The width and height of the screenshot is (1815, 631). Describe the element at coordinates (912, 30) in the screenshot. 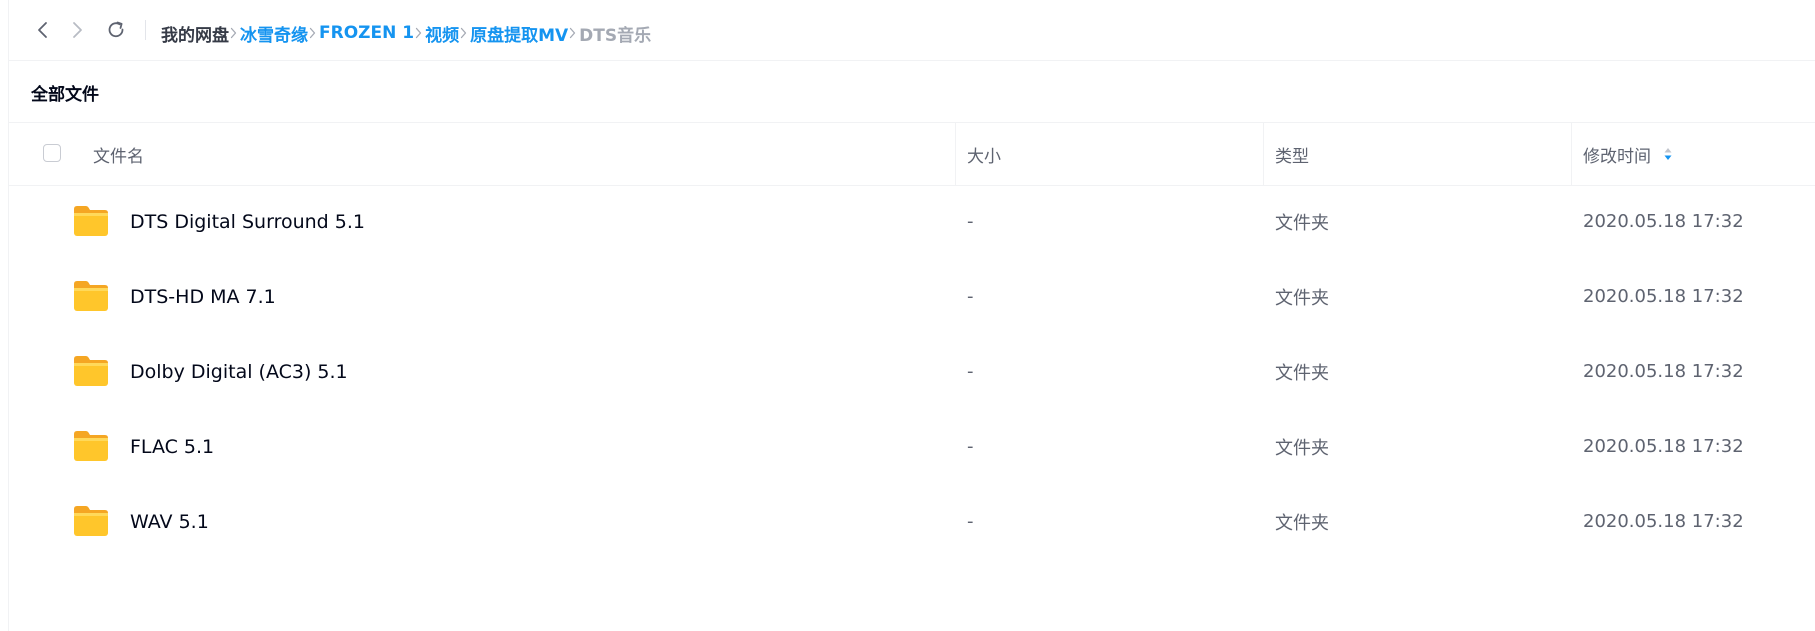

I see `toolbar: 我的网盘 冰雪奇缘 FROZEN 1 视频 原盘提取MV DTS音乐` at that location.